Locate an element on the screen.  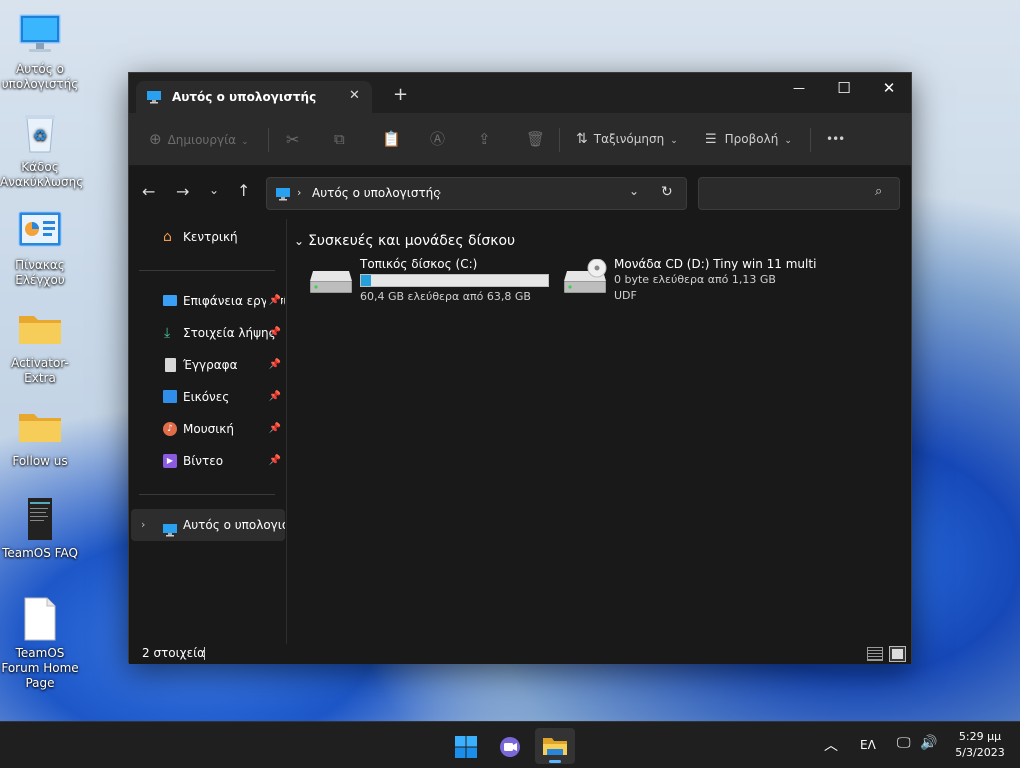
close-tab-icon: ✕ is located at coordinates (354, 95).